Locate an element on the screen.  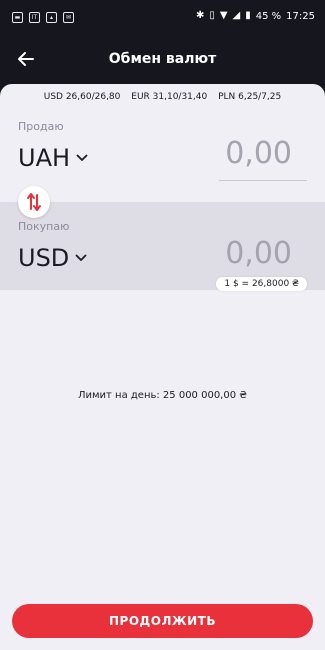
buy-currency-selector: USD is located at coordinates (52, 258).